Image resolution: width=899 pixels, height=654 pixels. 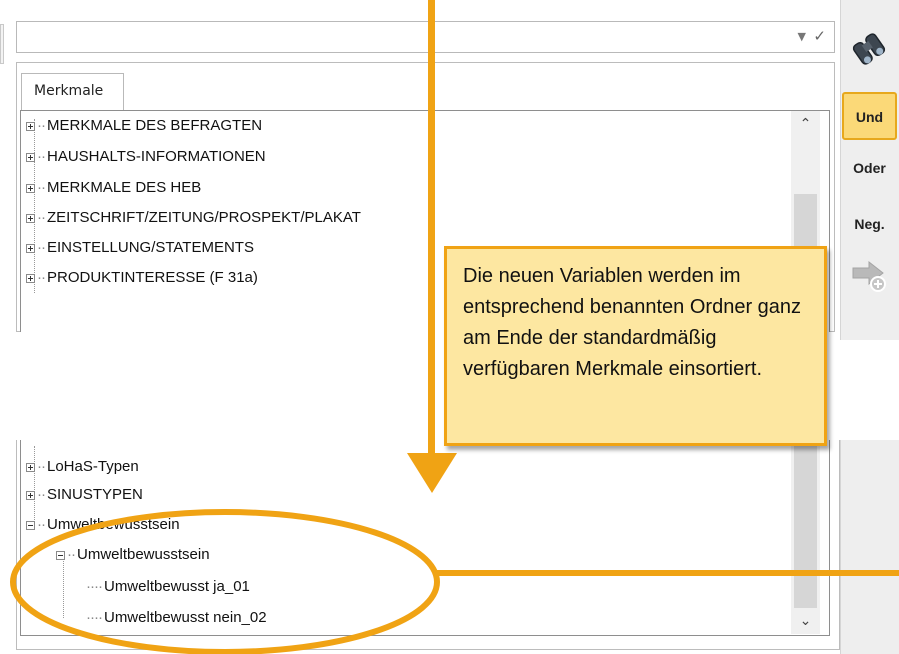 What do you see at coordinates (668, 573) in the screenshot?
I see `annotation-pointer-line` at bounding box center [668, 573].